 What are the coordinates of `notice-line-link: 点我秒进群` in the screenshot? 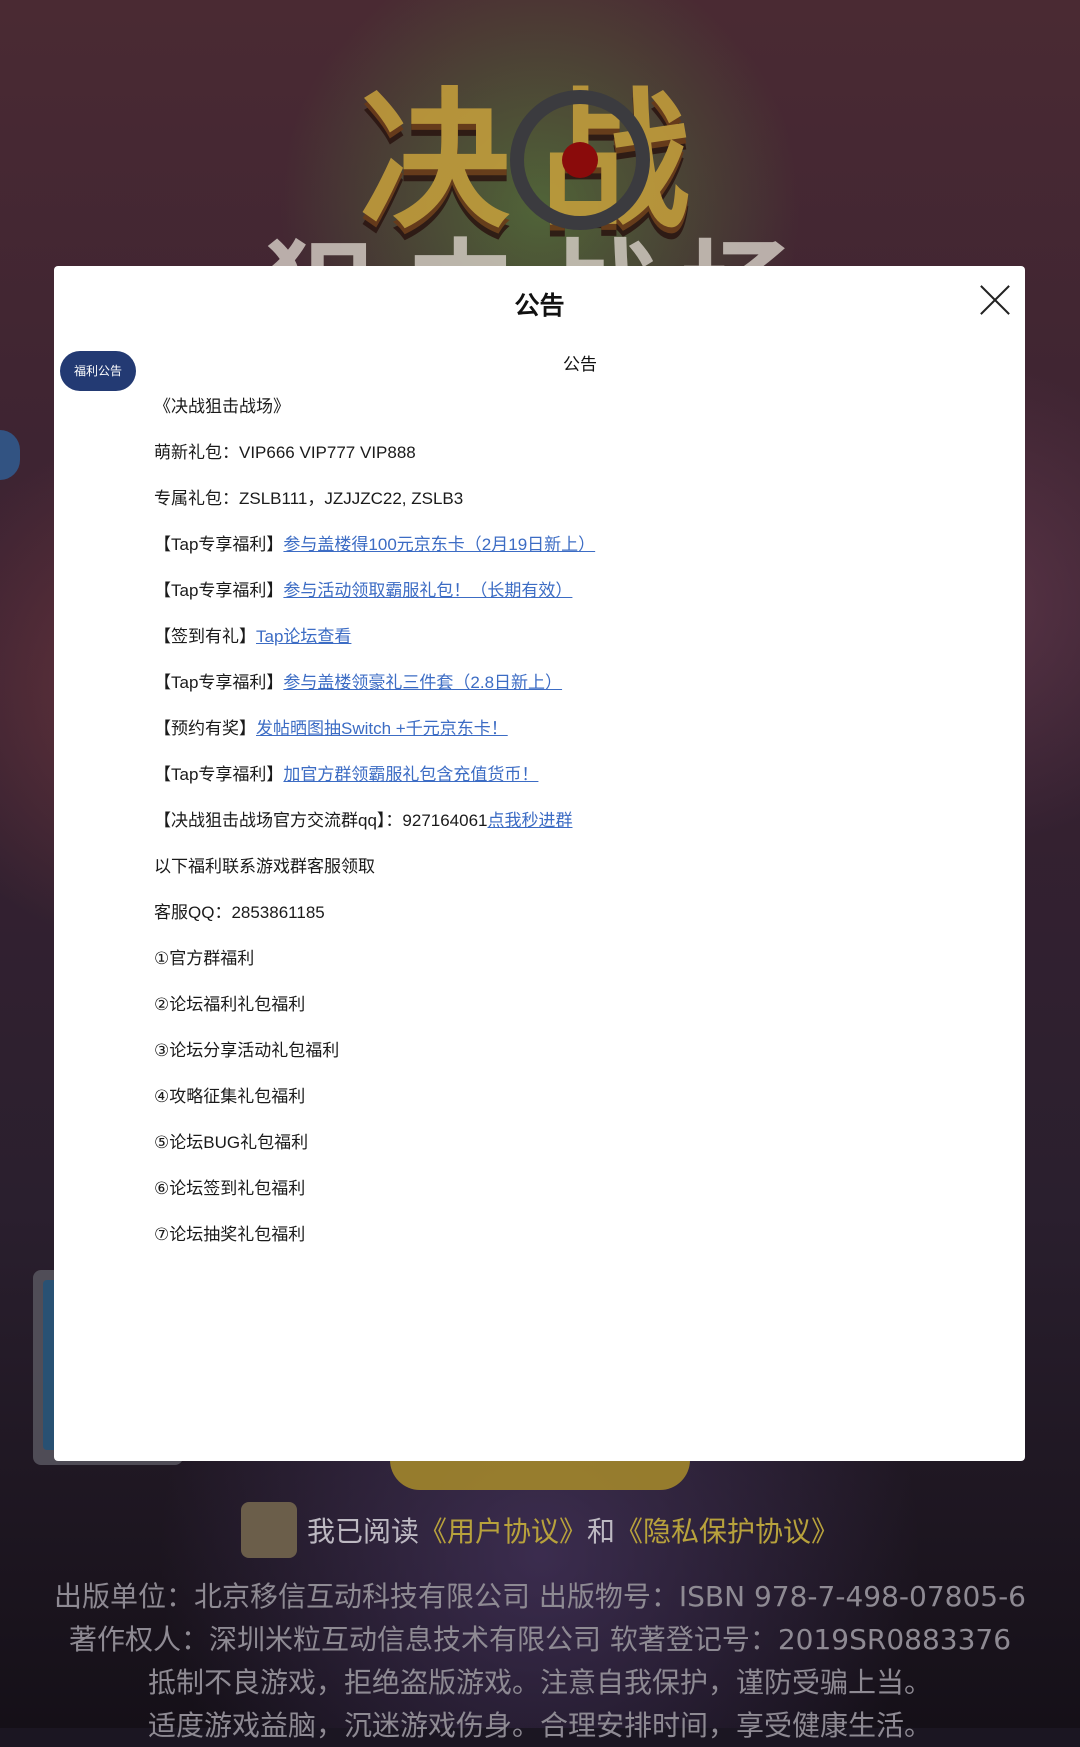 It's located at (530, 820).